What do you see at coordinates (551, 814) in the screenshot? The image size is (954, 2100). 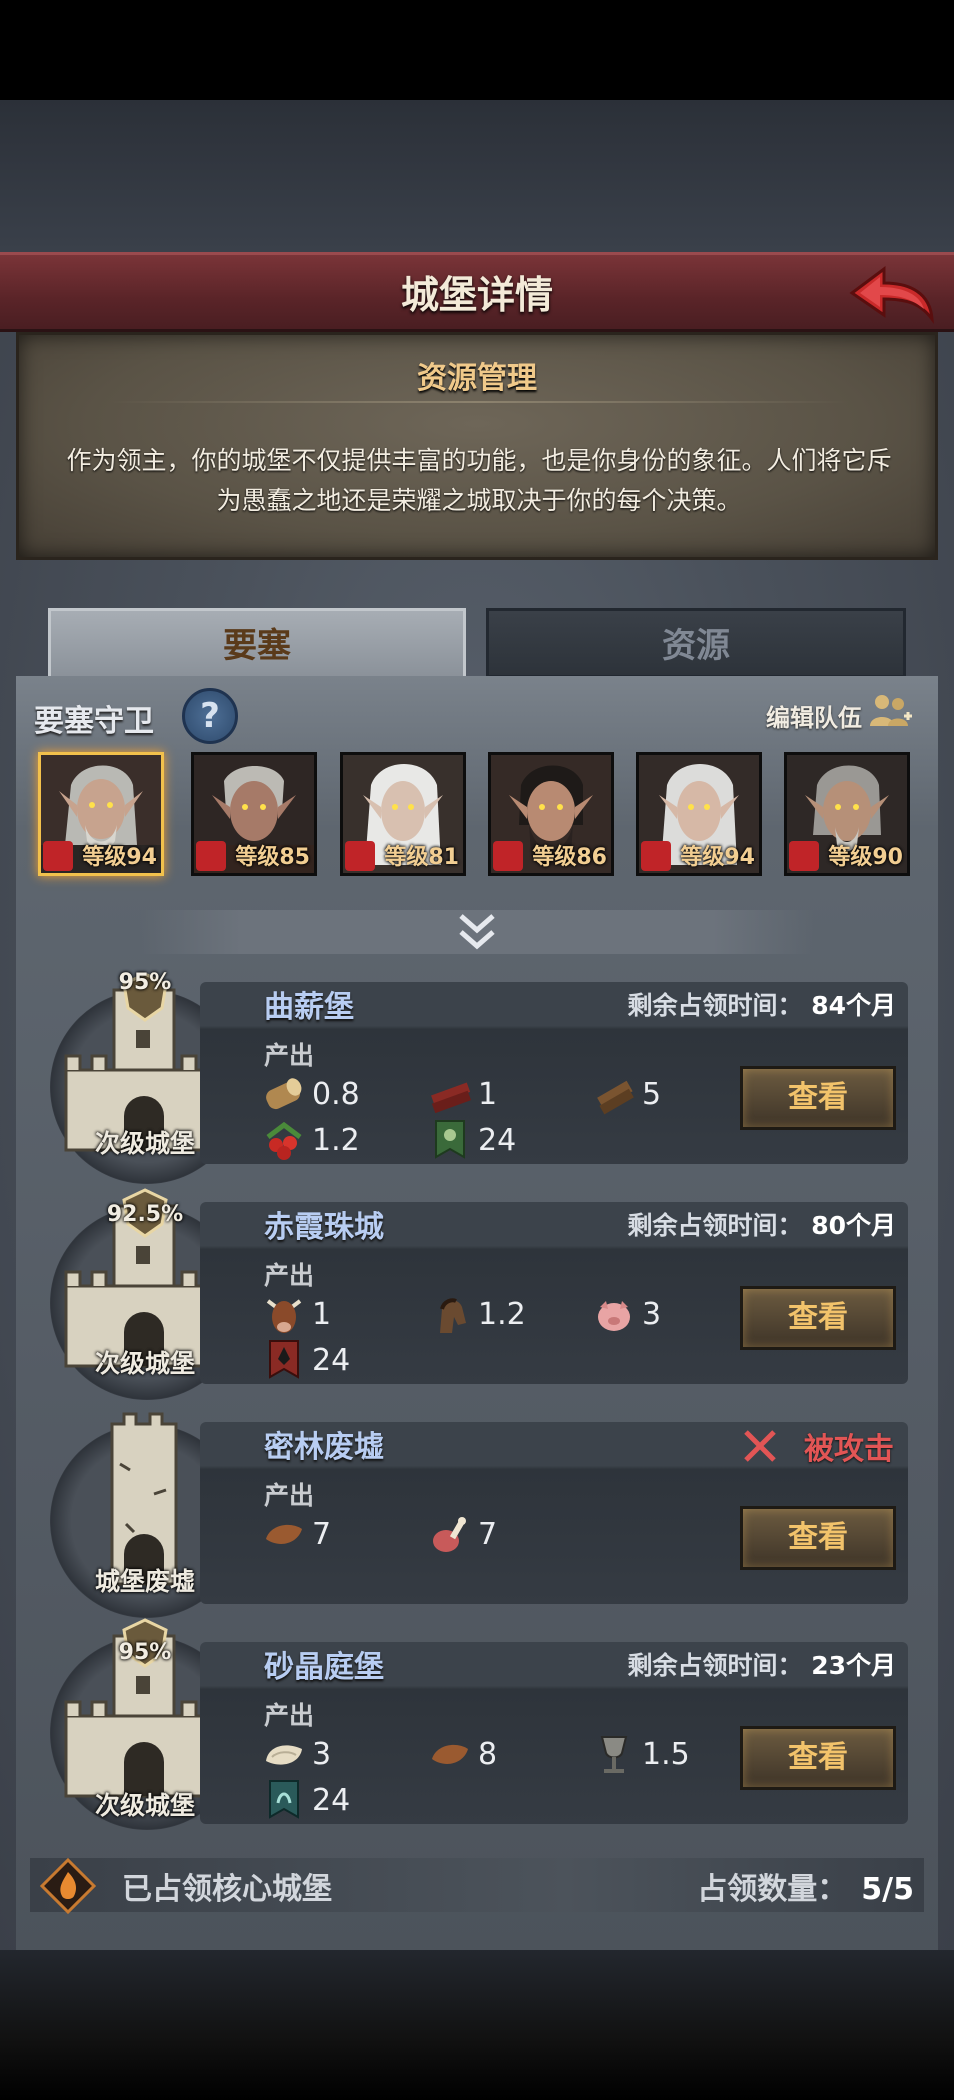 I see `hero-portrait: 等级86` at bounding box center [551, 814].